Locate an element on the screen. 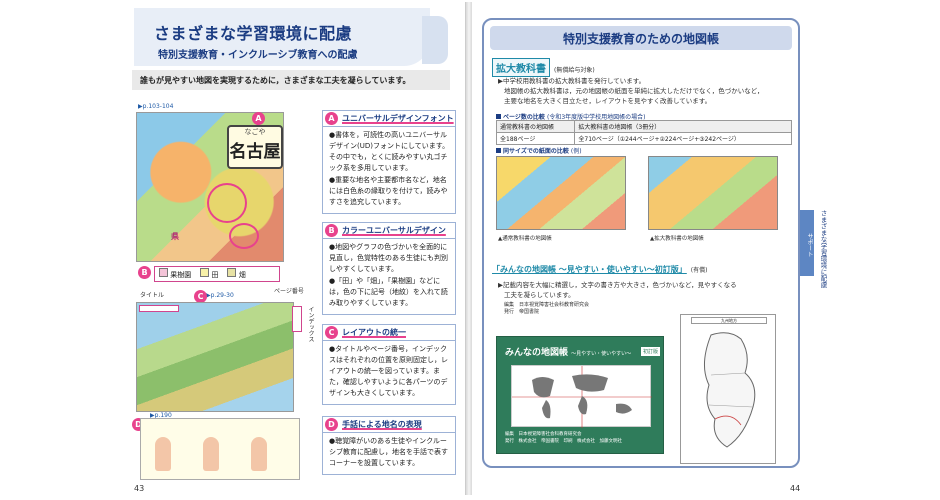  label-index: インデックス is located at coordinates (310, 324).